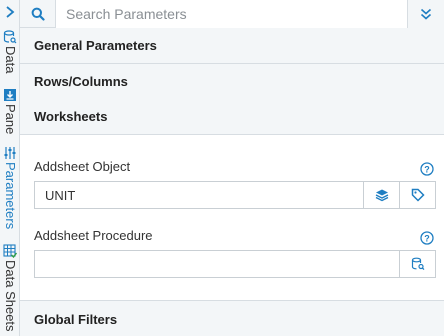  I want to click on procedure-browse-button, so click(418, 264).